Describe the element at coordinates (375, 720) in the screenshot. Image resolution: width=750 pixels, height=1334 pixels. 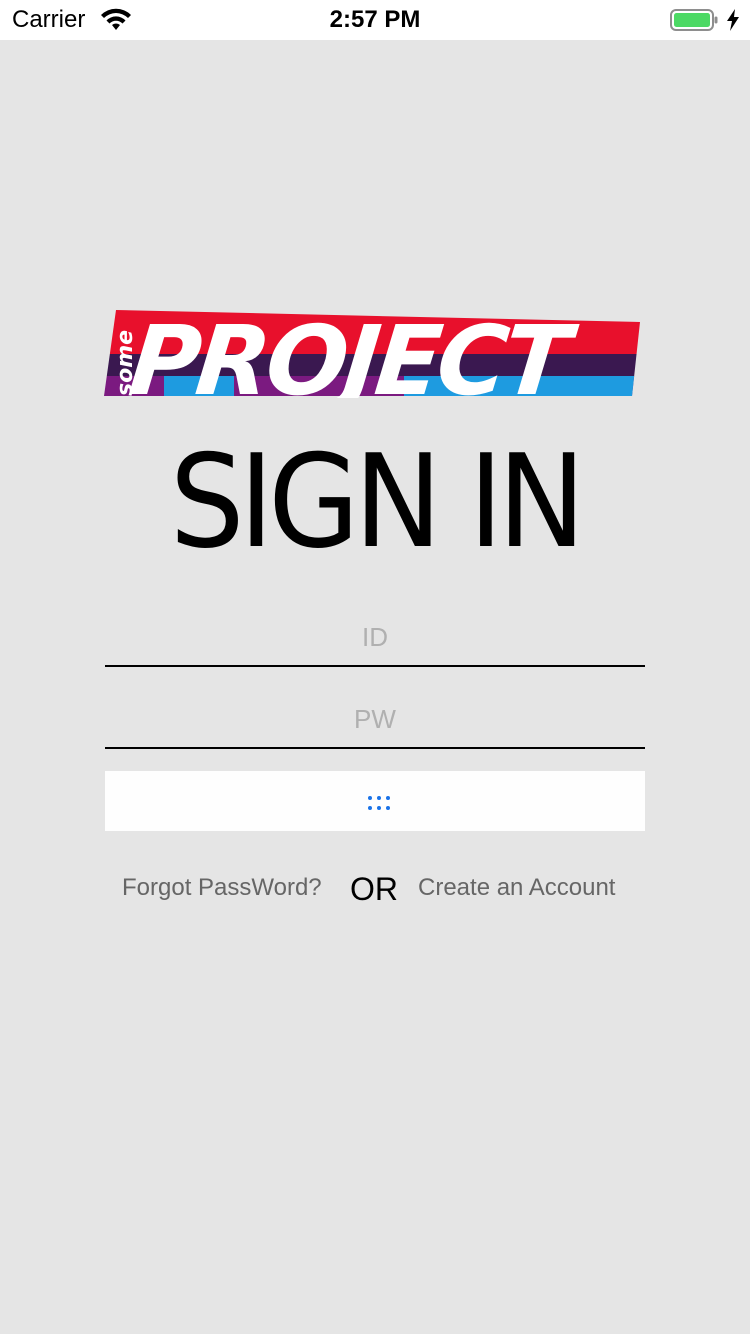
I see `password-input` at that location.